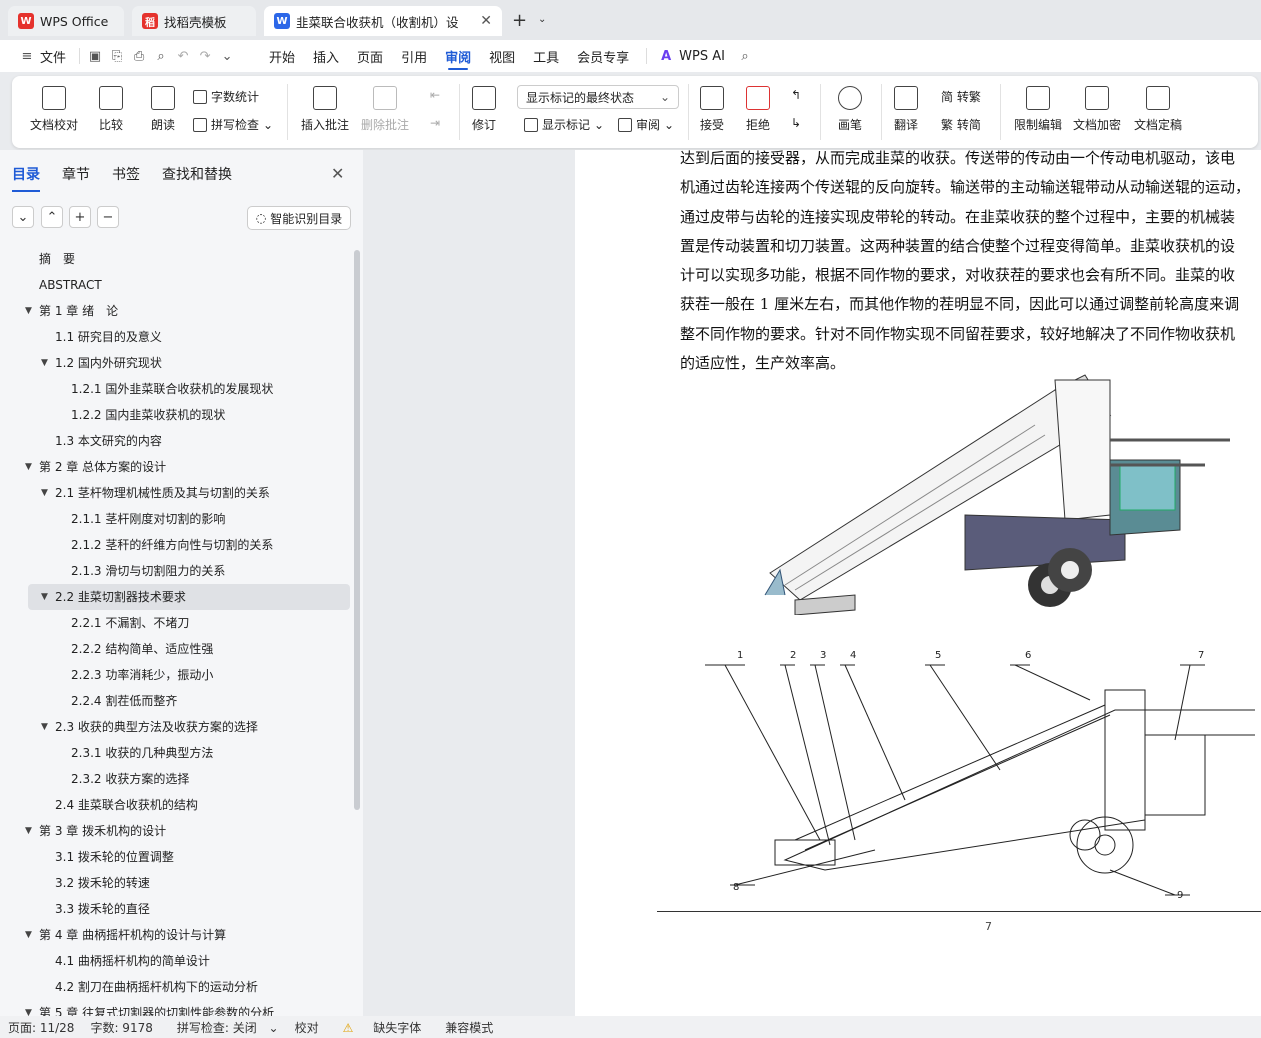 This screenshot has width=1261, height=1038. I want to click on print-preview-icon: ⌕, so click(161, 56).